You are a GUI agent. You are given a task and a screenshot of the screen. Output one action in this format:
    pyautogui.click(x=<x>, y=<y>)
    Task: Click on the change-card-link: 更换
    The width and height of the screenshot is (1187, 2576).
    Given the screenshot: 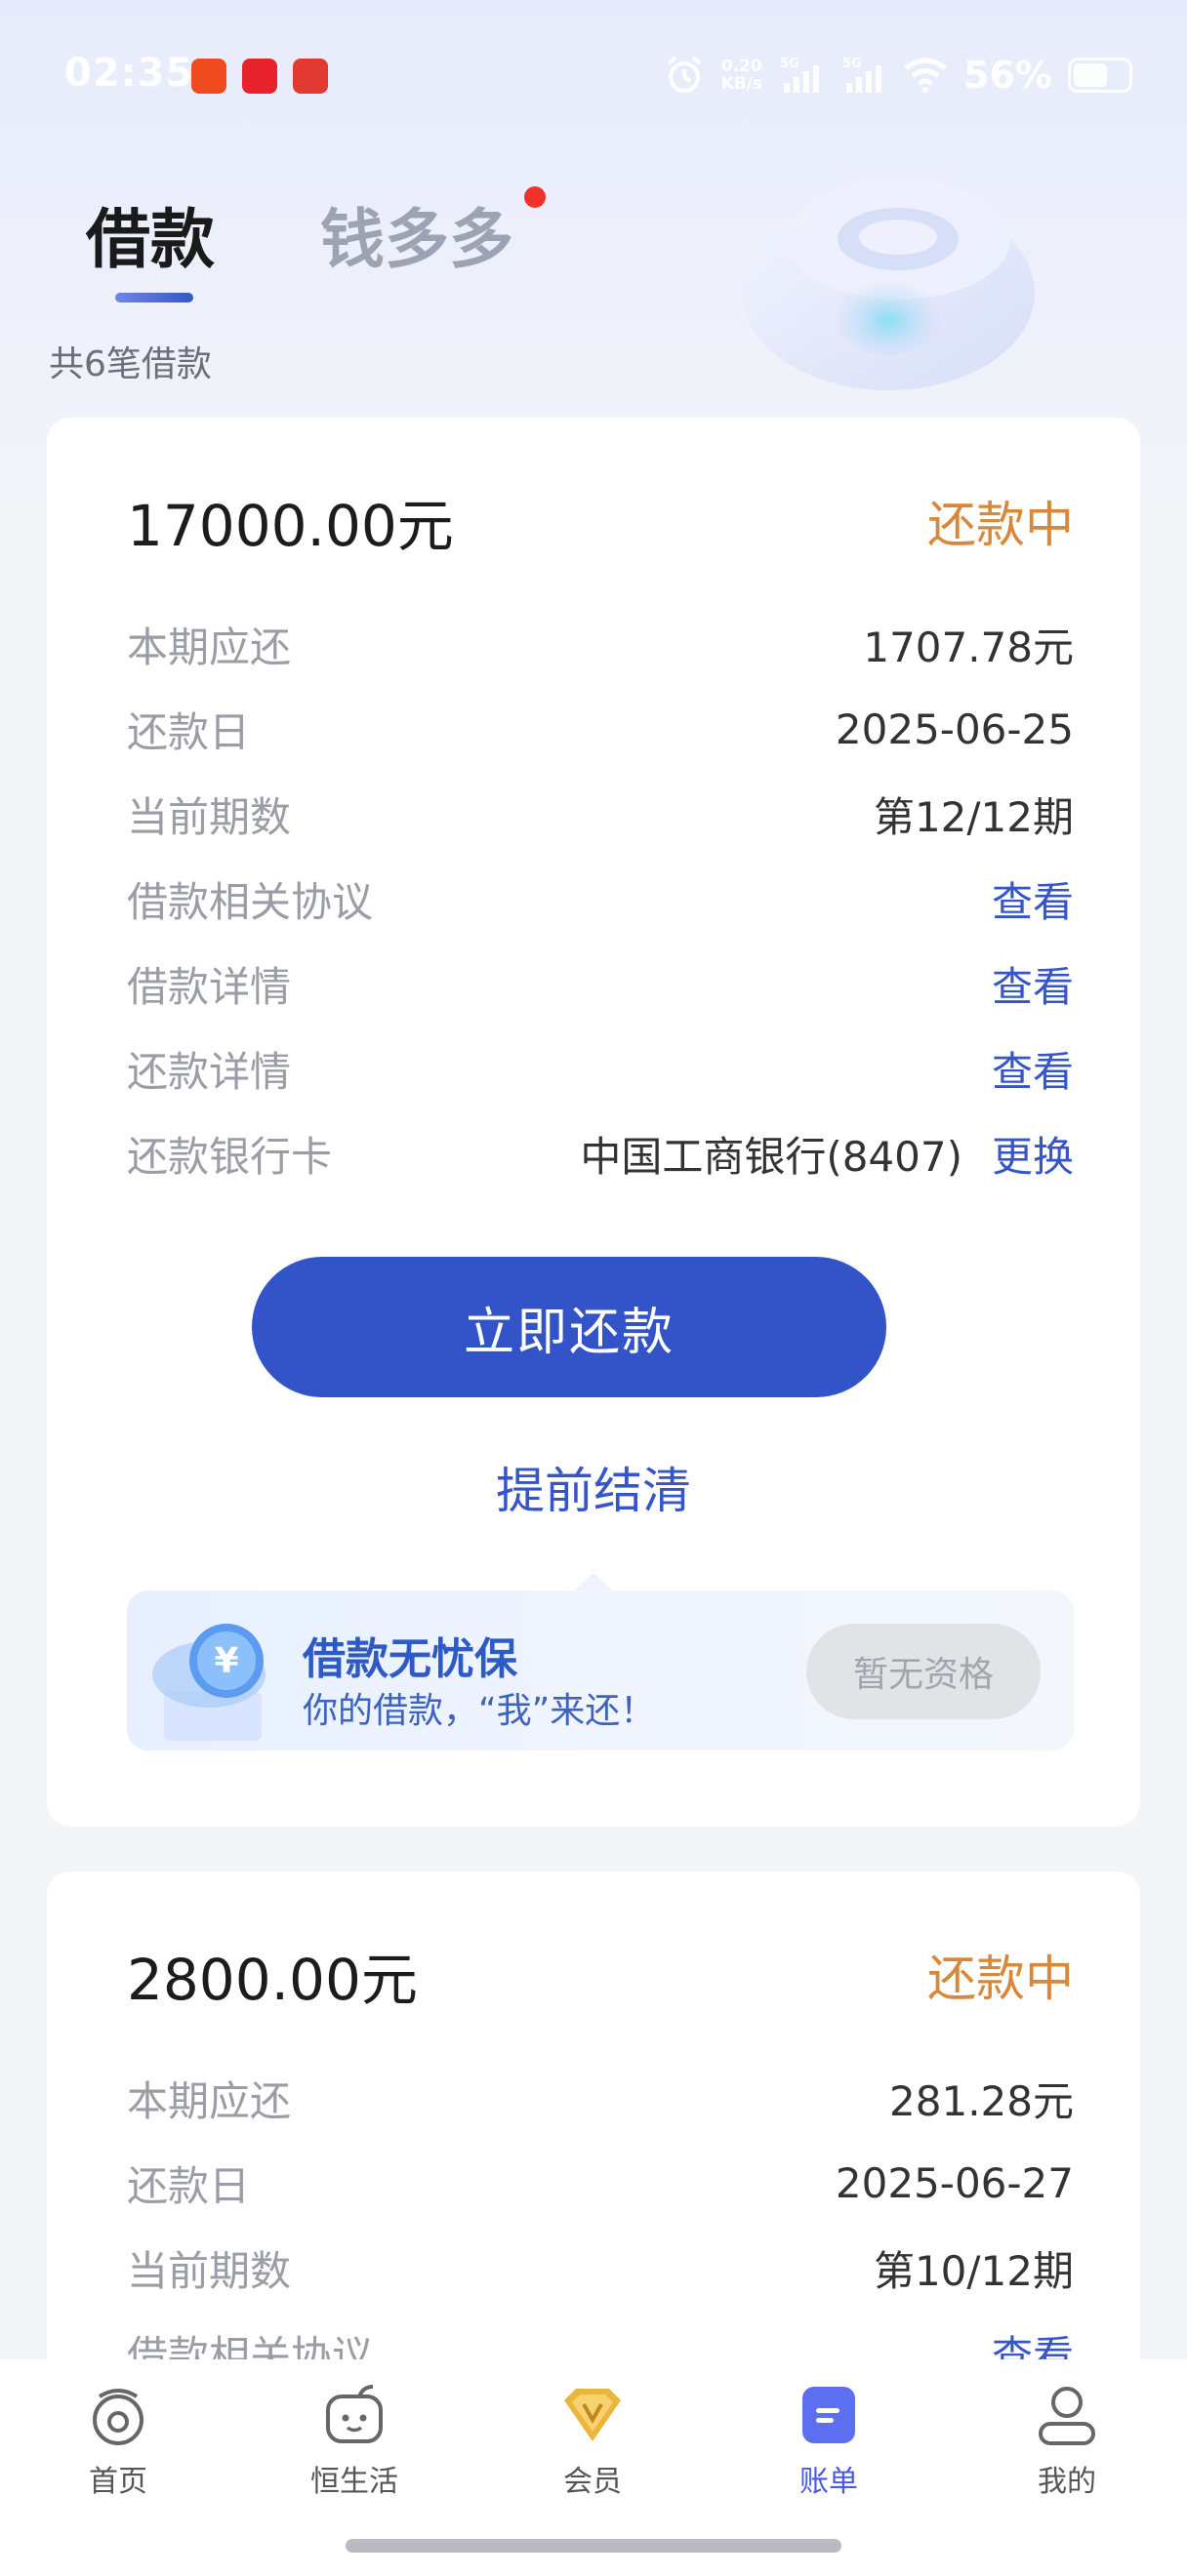 What is the action you would take?
    pyautogui.click(x=1033, y=1154)
    